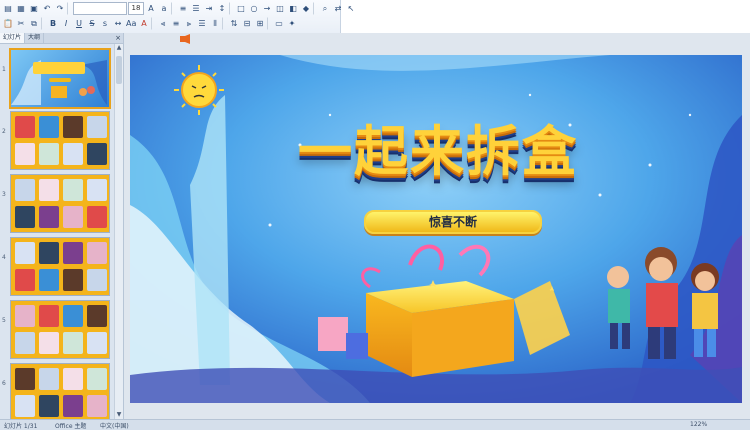  What do you see at coordinates (53, 23) in the screenshot?
I see `bold-icon: B` at bounding box center [53, 23].